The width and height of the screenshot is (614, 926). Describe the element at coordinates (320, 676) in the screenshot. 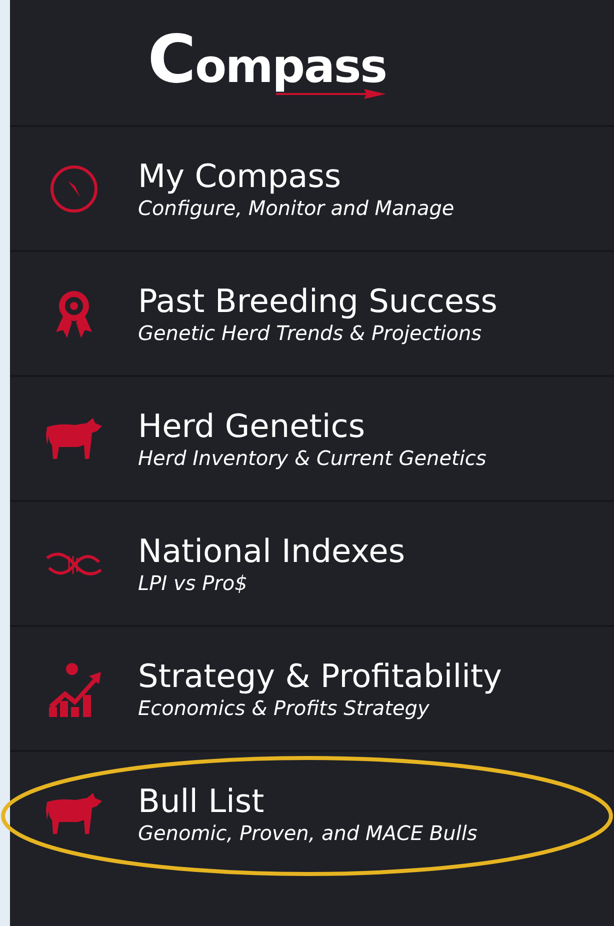

I see `menu-item-title: Strategy & Profitability` at that location.